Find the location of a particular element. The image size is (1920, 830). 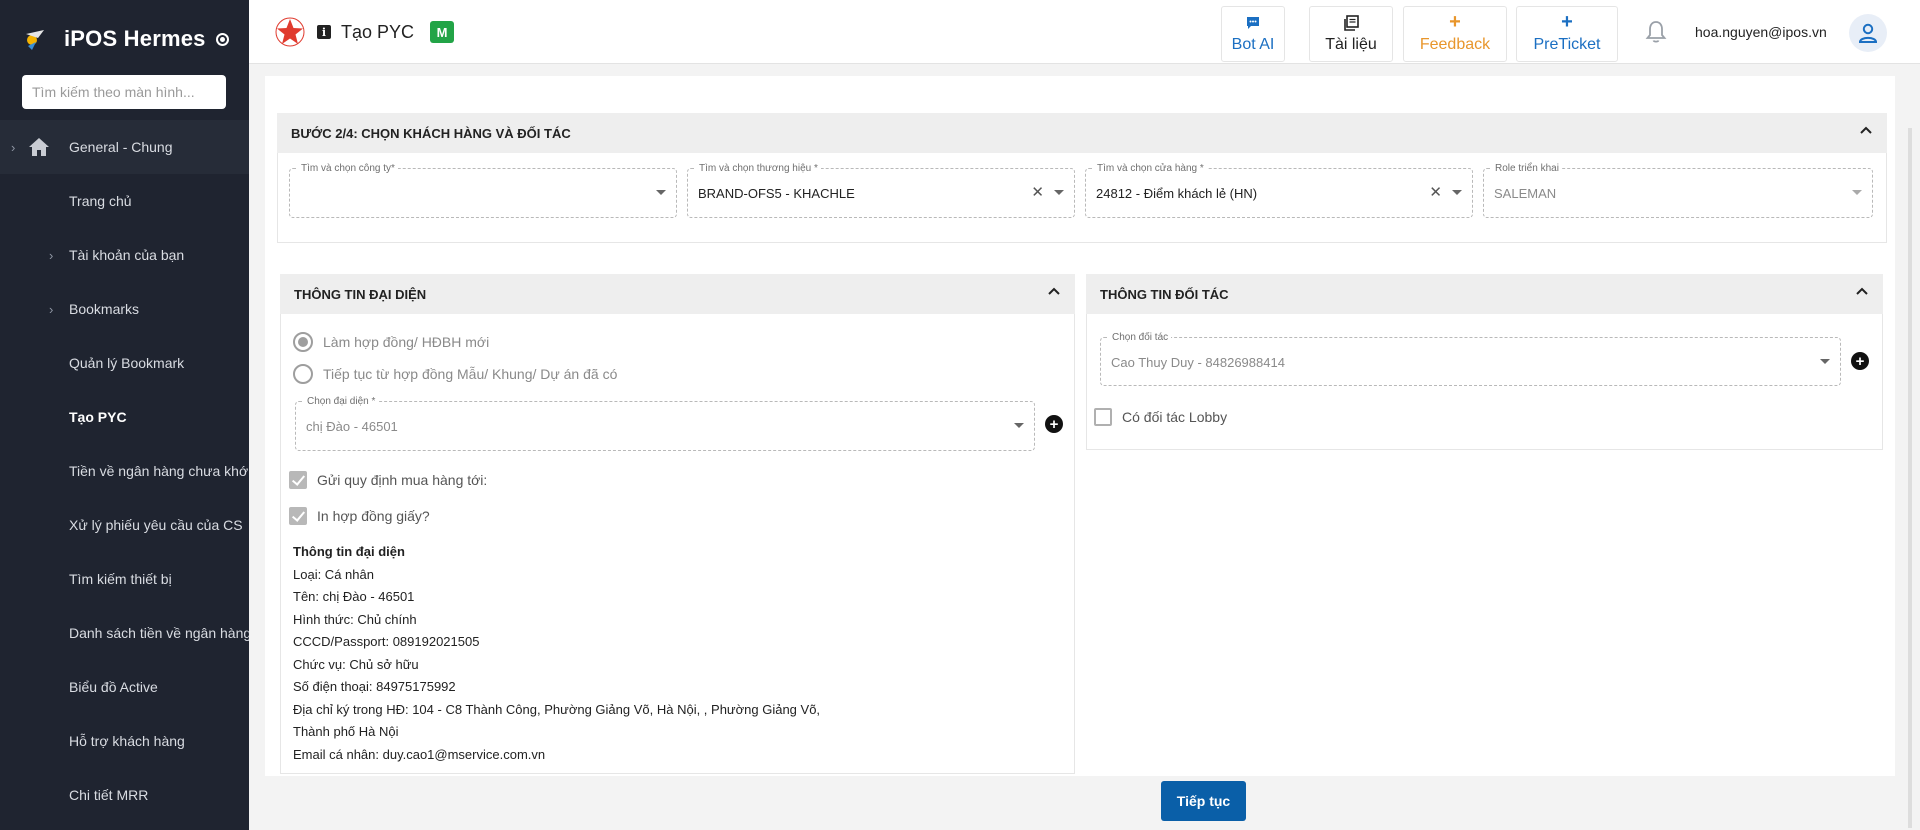

sidebar-item-chi-tiet-mrr: Chi tiết MRR is located at coordinates (124, 795).